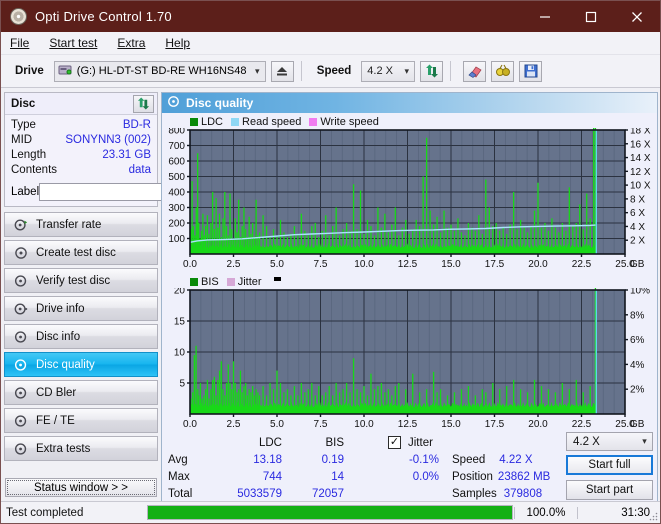  I want to click on close-button, so click(637, 16).